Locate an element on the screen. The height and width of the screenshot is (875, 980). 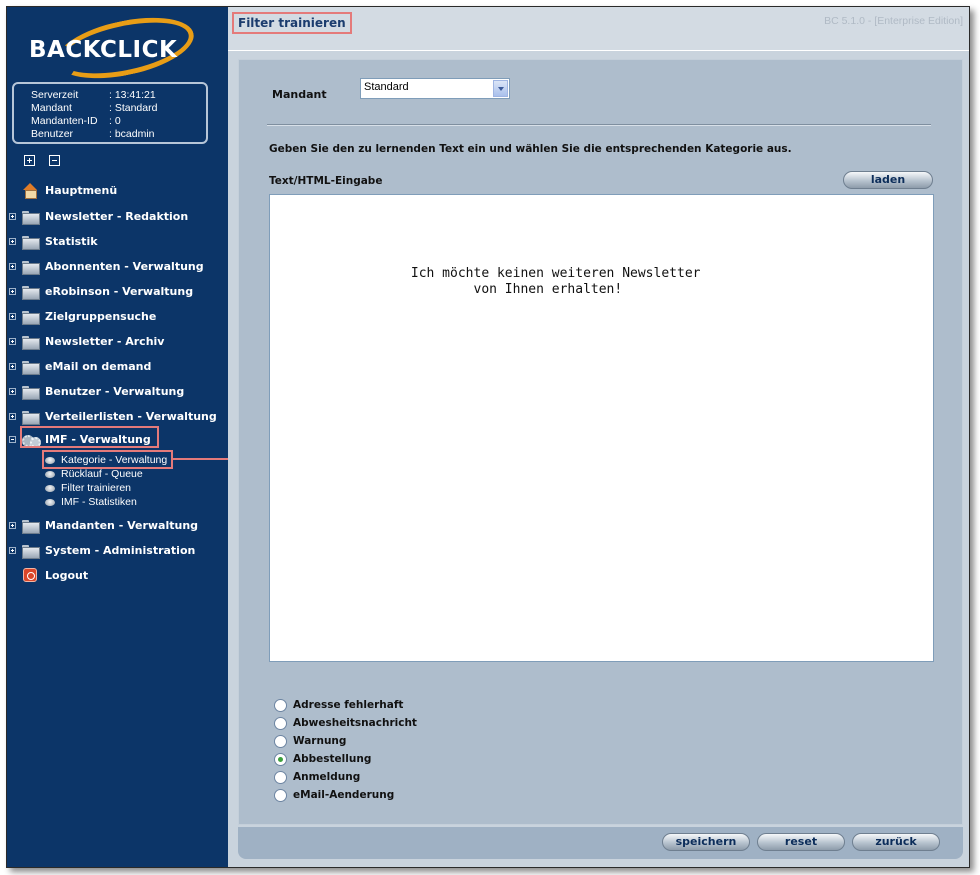
radio-email-aenderung: eMail-Aenderung is located at coordinates (334, 795).